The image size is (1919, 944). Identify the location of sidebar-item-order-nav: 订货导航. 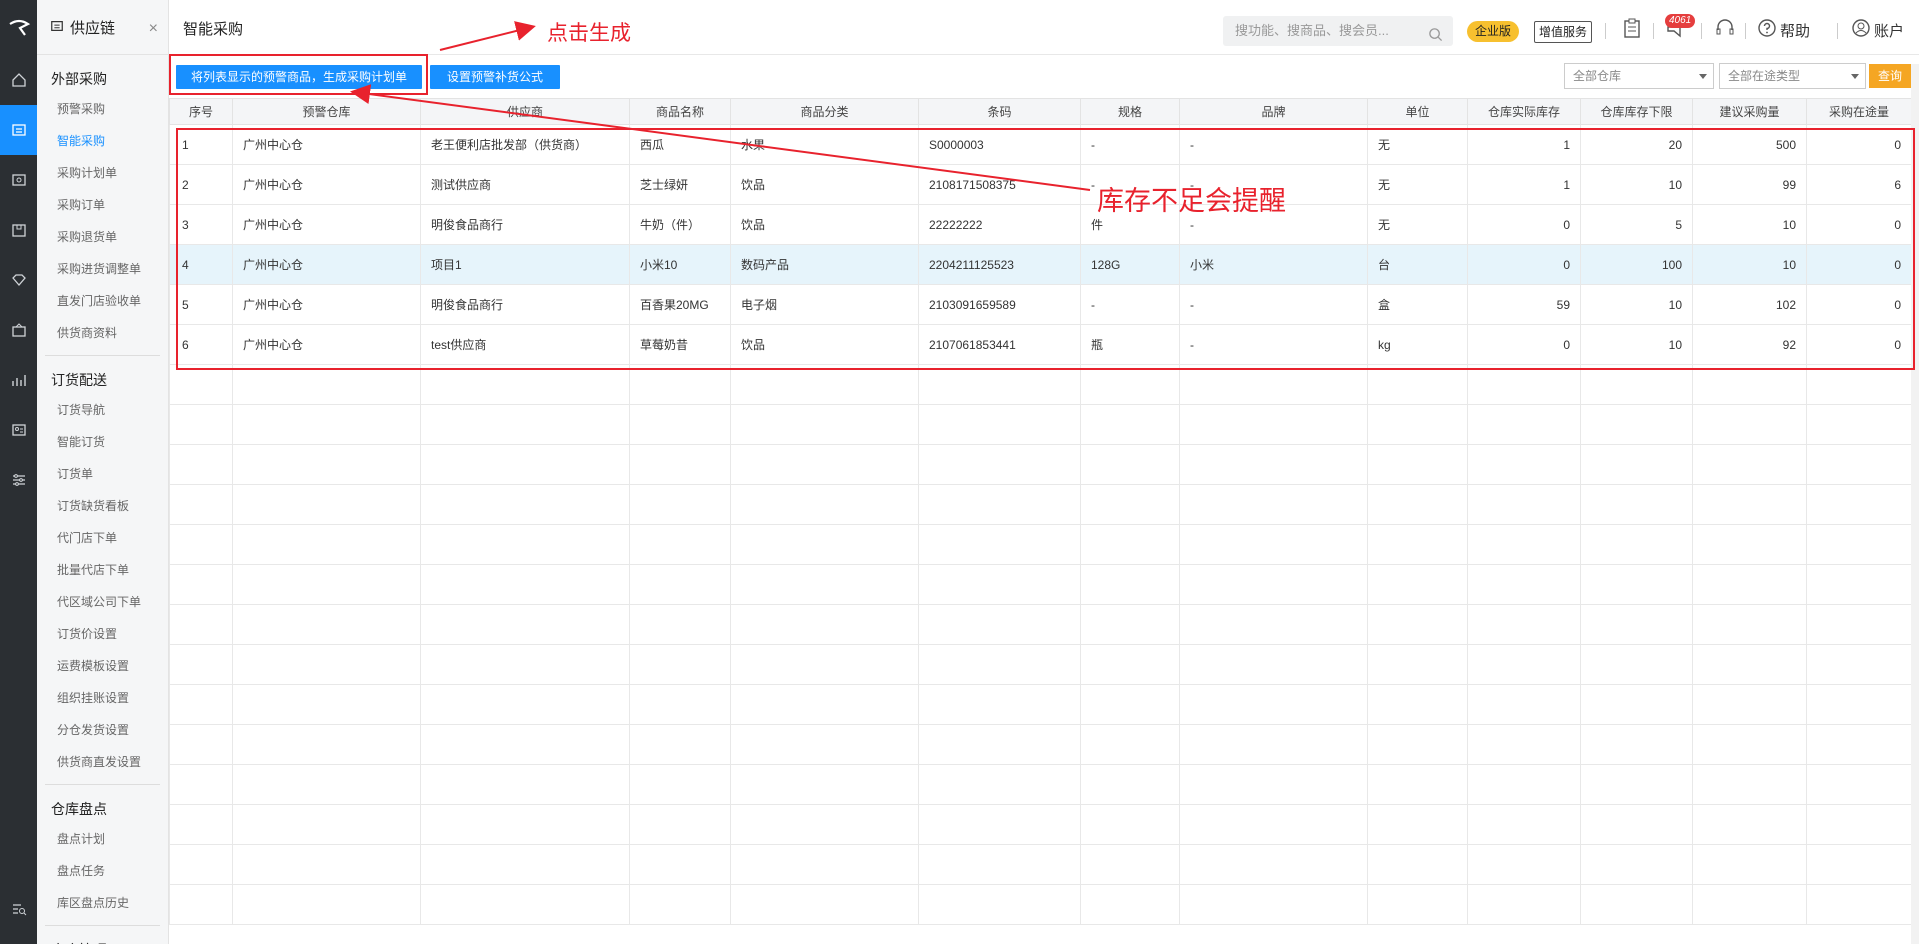
(102, 410).